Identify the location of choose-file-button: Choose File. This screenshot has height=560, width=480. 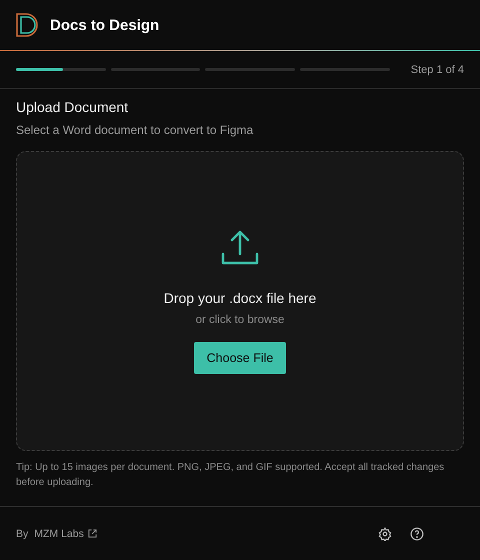
(240, 358).